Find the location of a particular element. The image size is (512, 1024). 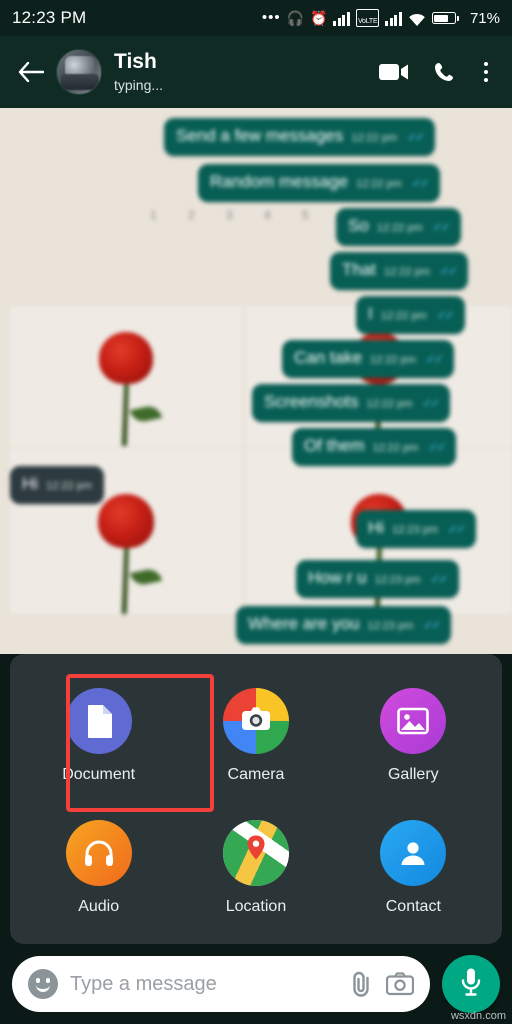

attachment-option-camera: Camera is located at coordinates (255, 736).